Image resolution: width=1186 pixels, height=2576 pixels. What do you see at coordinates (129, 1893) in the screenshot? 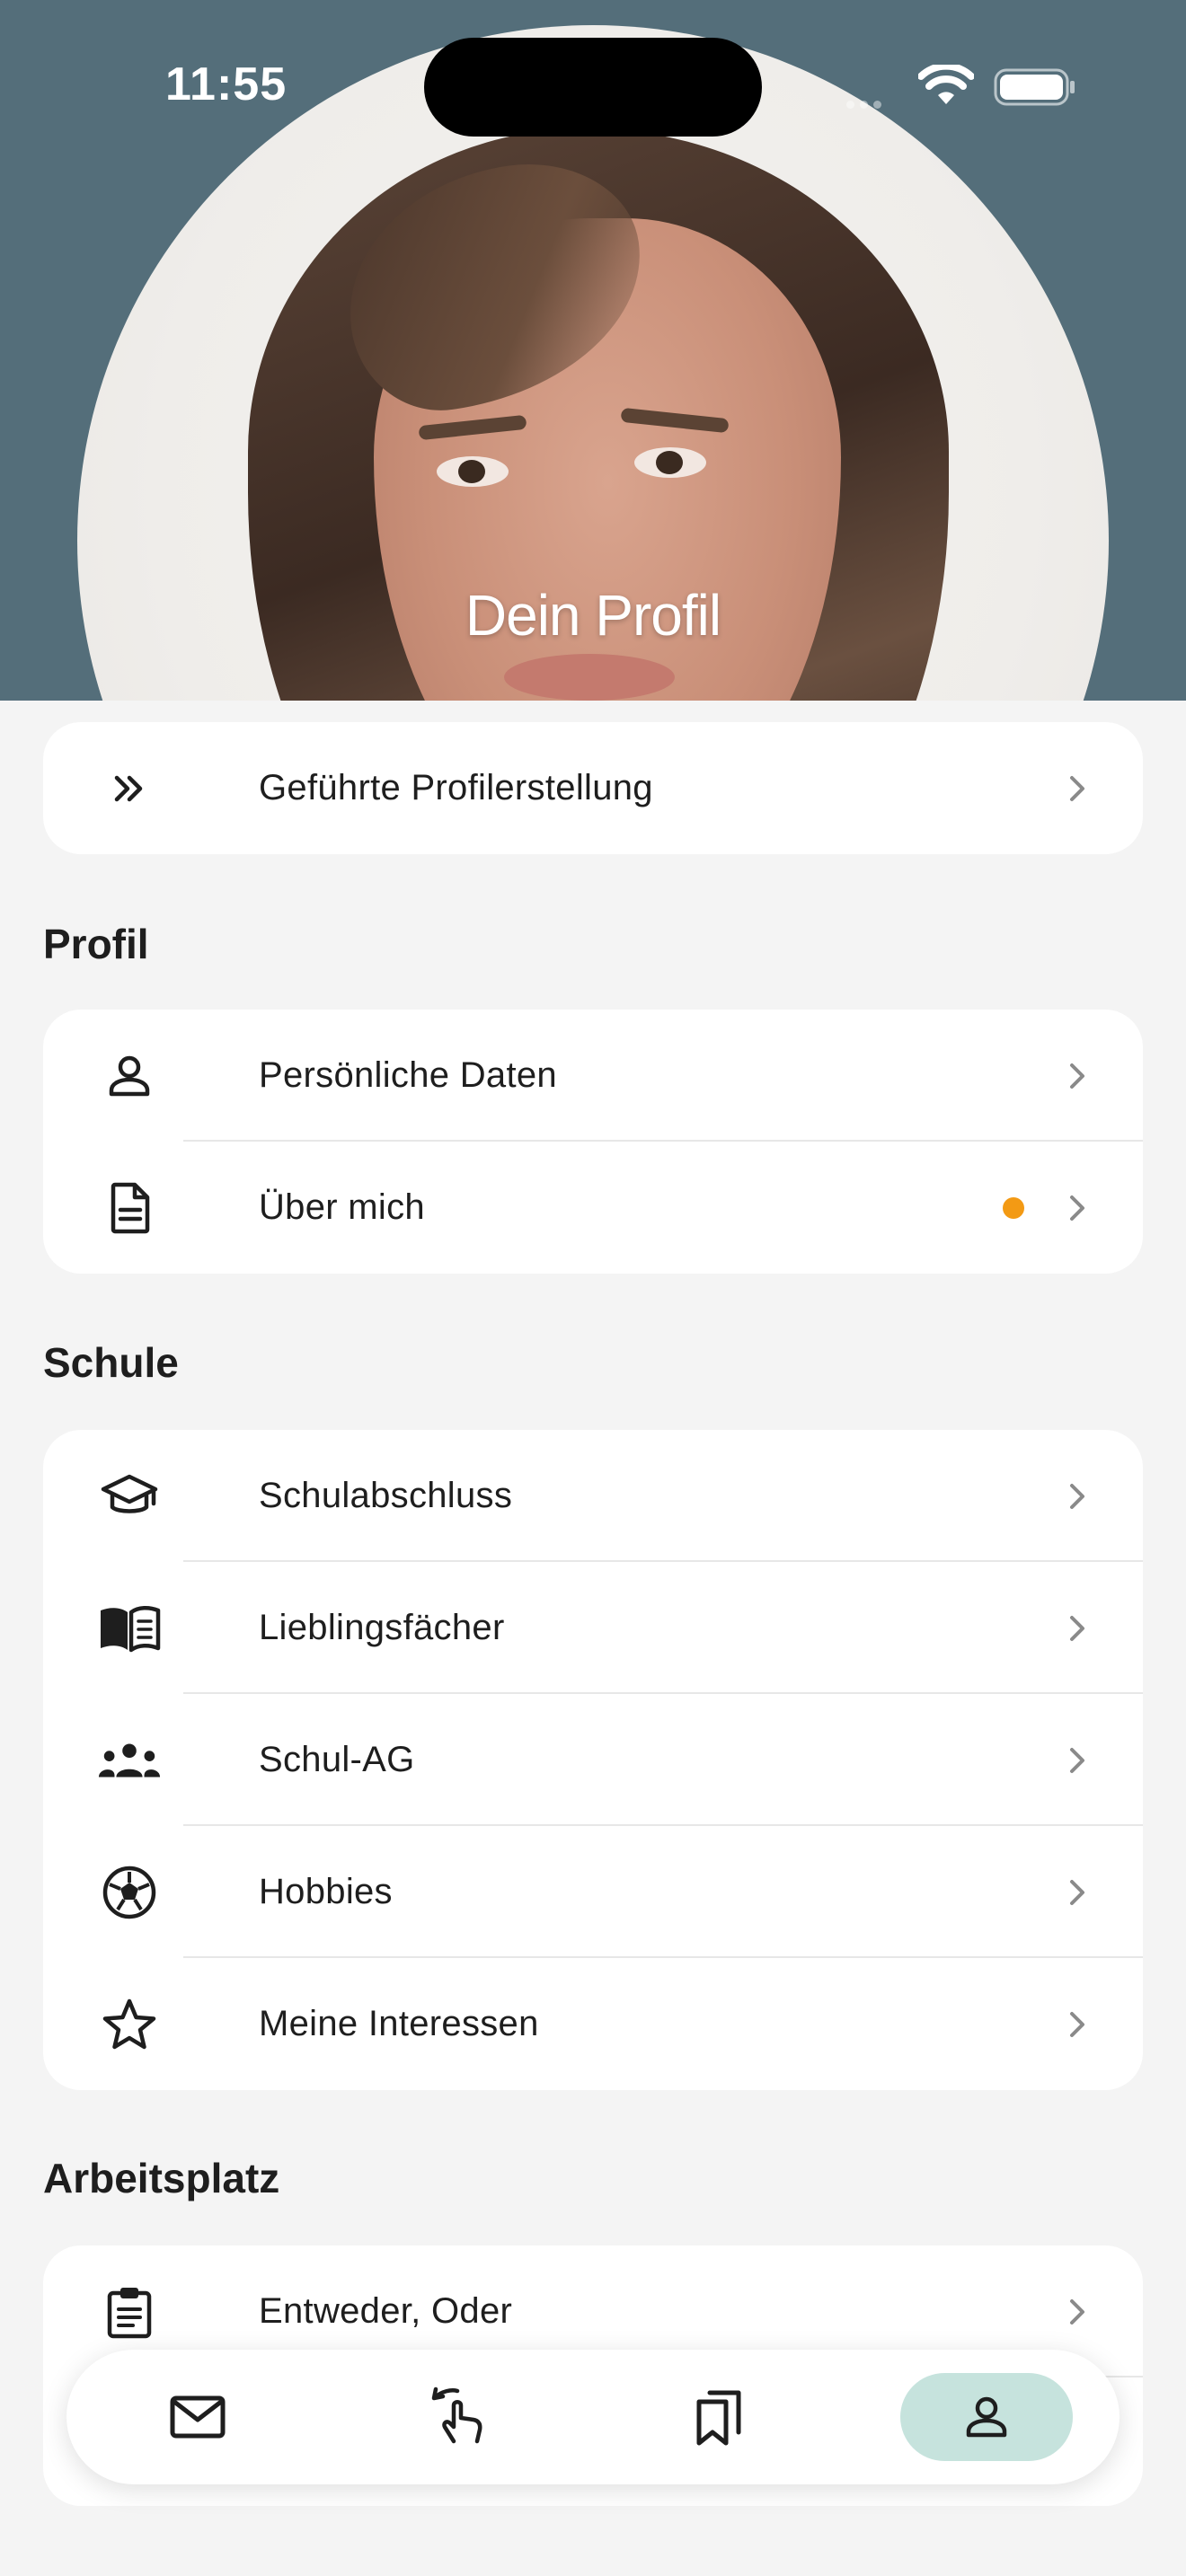
I see `soccer-ball-icon` at bounding box center [129, 1893].